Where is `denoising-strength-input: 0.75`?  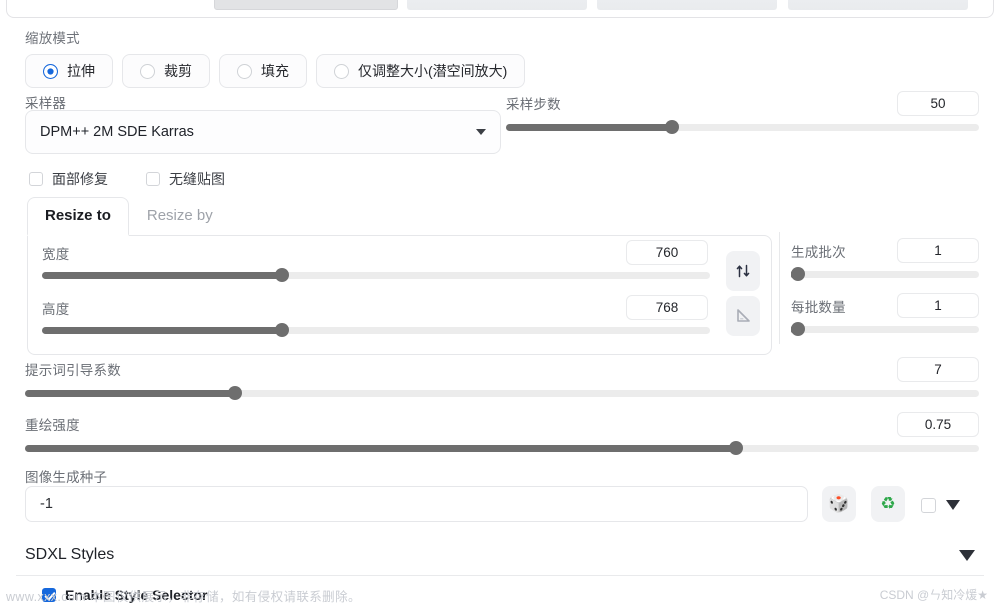 denoising-strength-input: 0.75 is located at coordinates (938, 424).